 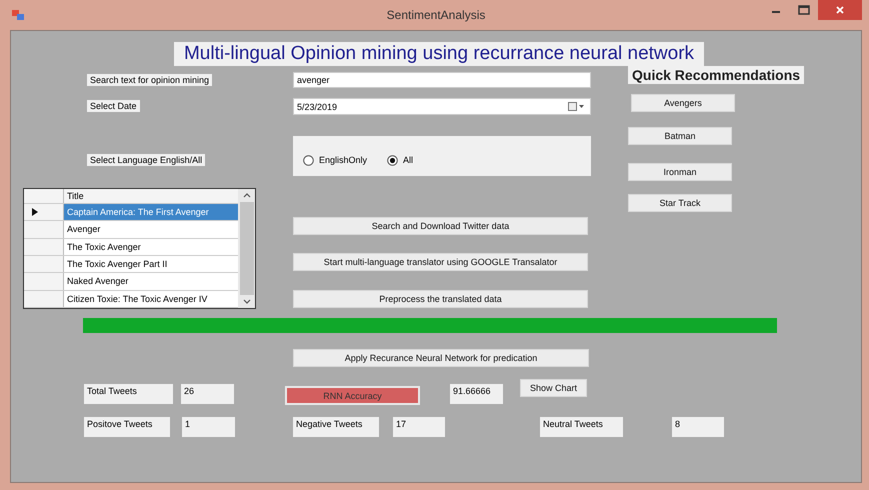 I want to click on scroll-thumb, so click(x=247, y=248).